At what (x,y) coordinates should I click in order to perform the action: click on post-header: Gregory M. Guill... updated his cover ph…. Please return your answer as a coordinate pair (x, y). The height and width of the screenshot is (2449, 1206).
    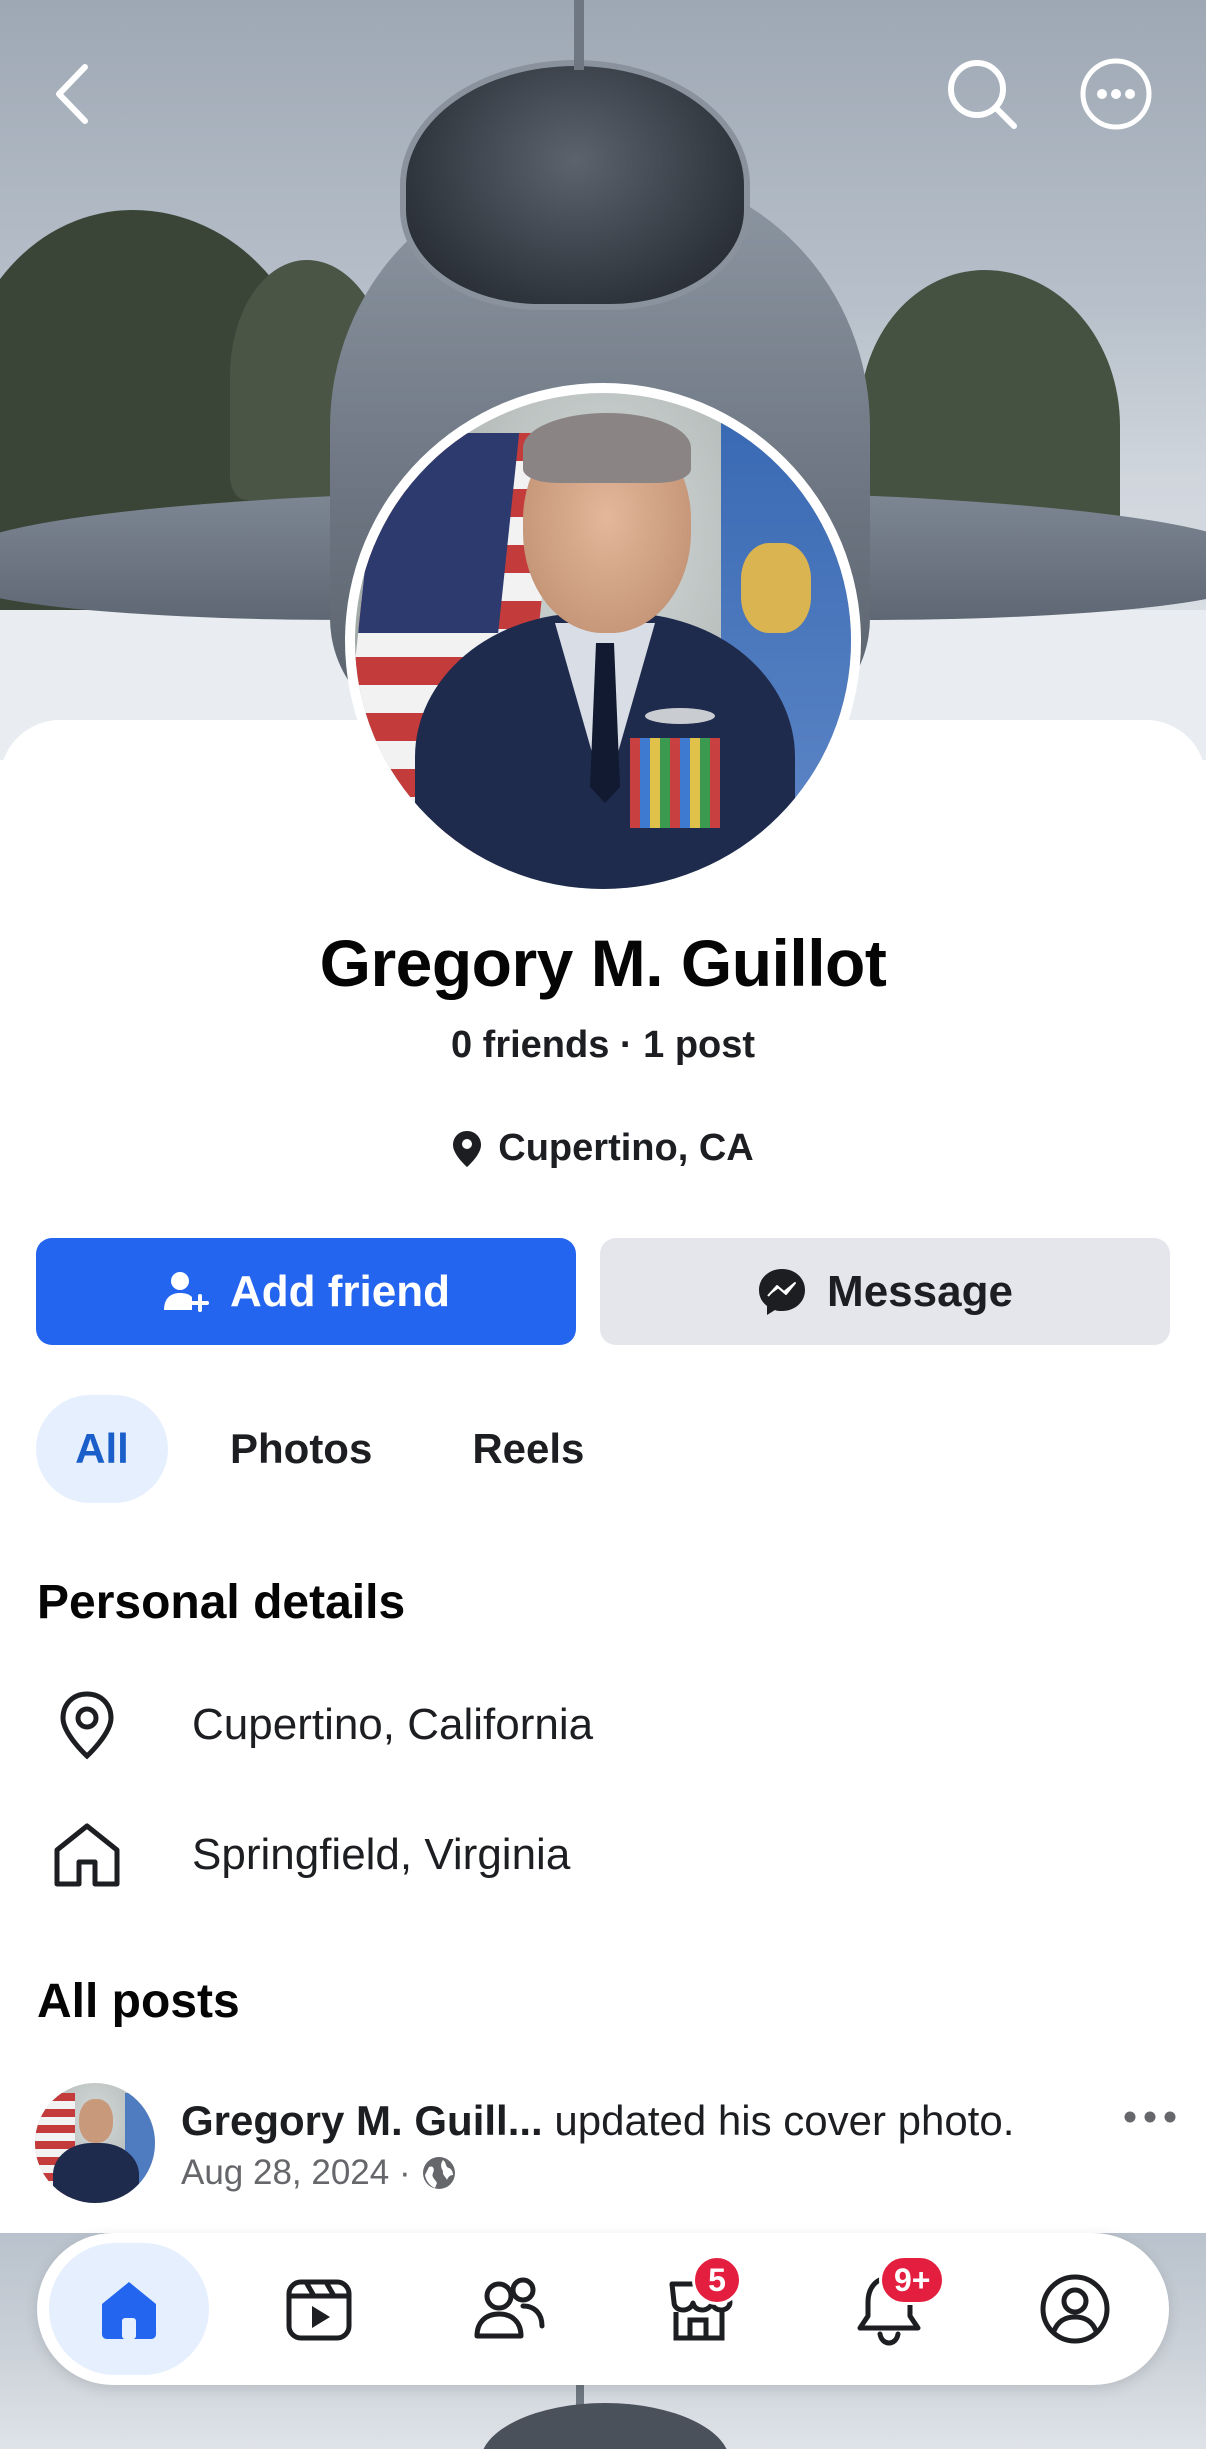
    Looking at the image, I should click on (610, 2143).